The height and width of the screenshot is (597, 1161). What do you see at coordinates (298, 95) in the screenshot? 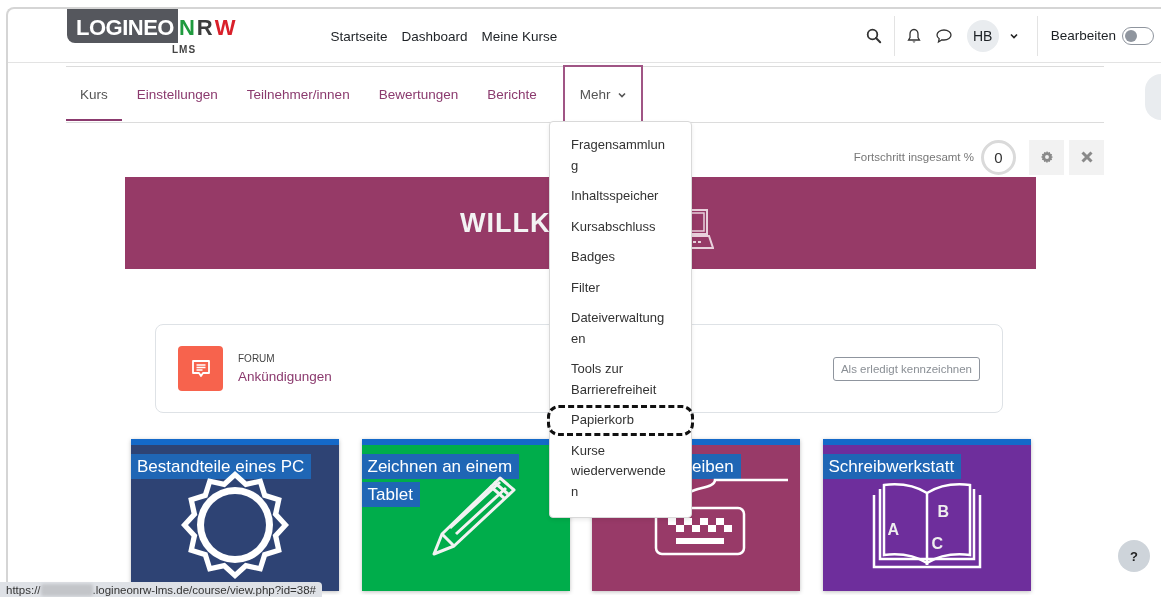
I see `course-tab: Teilnehmer/innen` at bounding box center [298, 95].